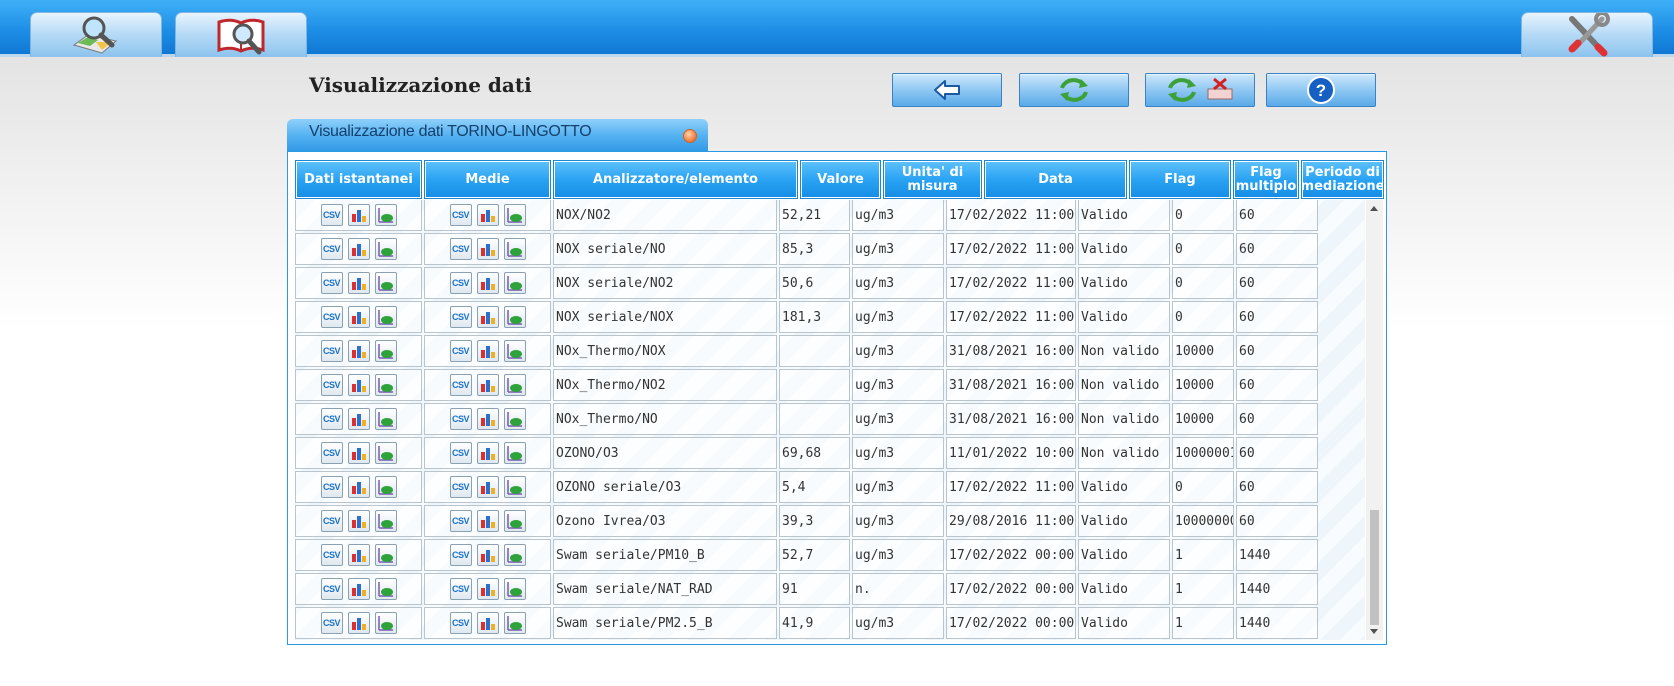  I want to click on scroll-down-arrow, so click(1374, 631).